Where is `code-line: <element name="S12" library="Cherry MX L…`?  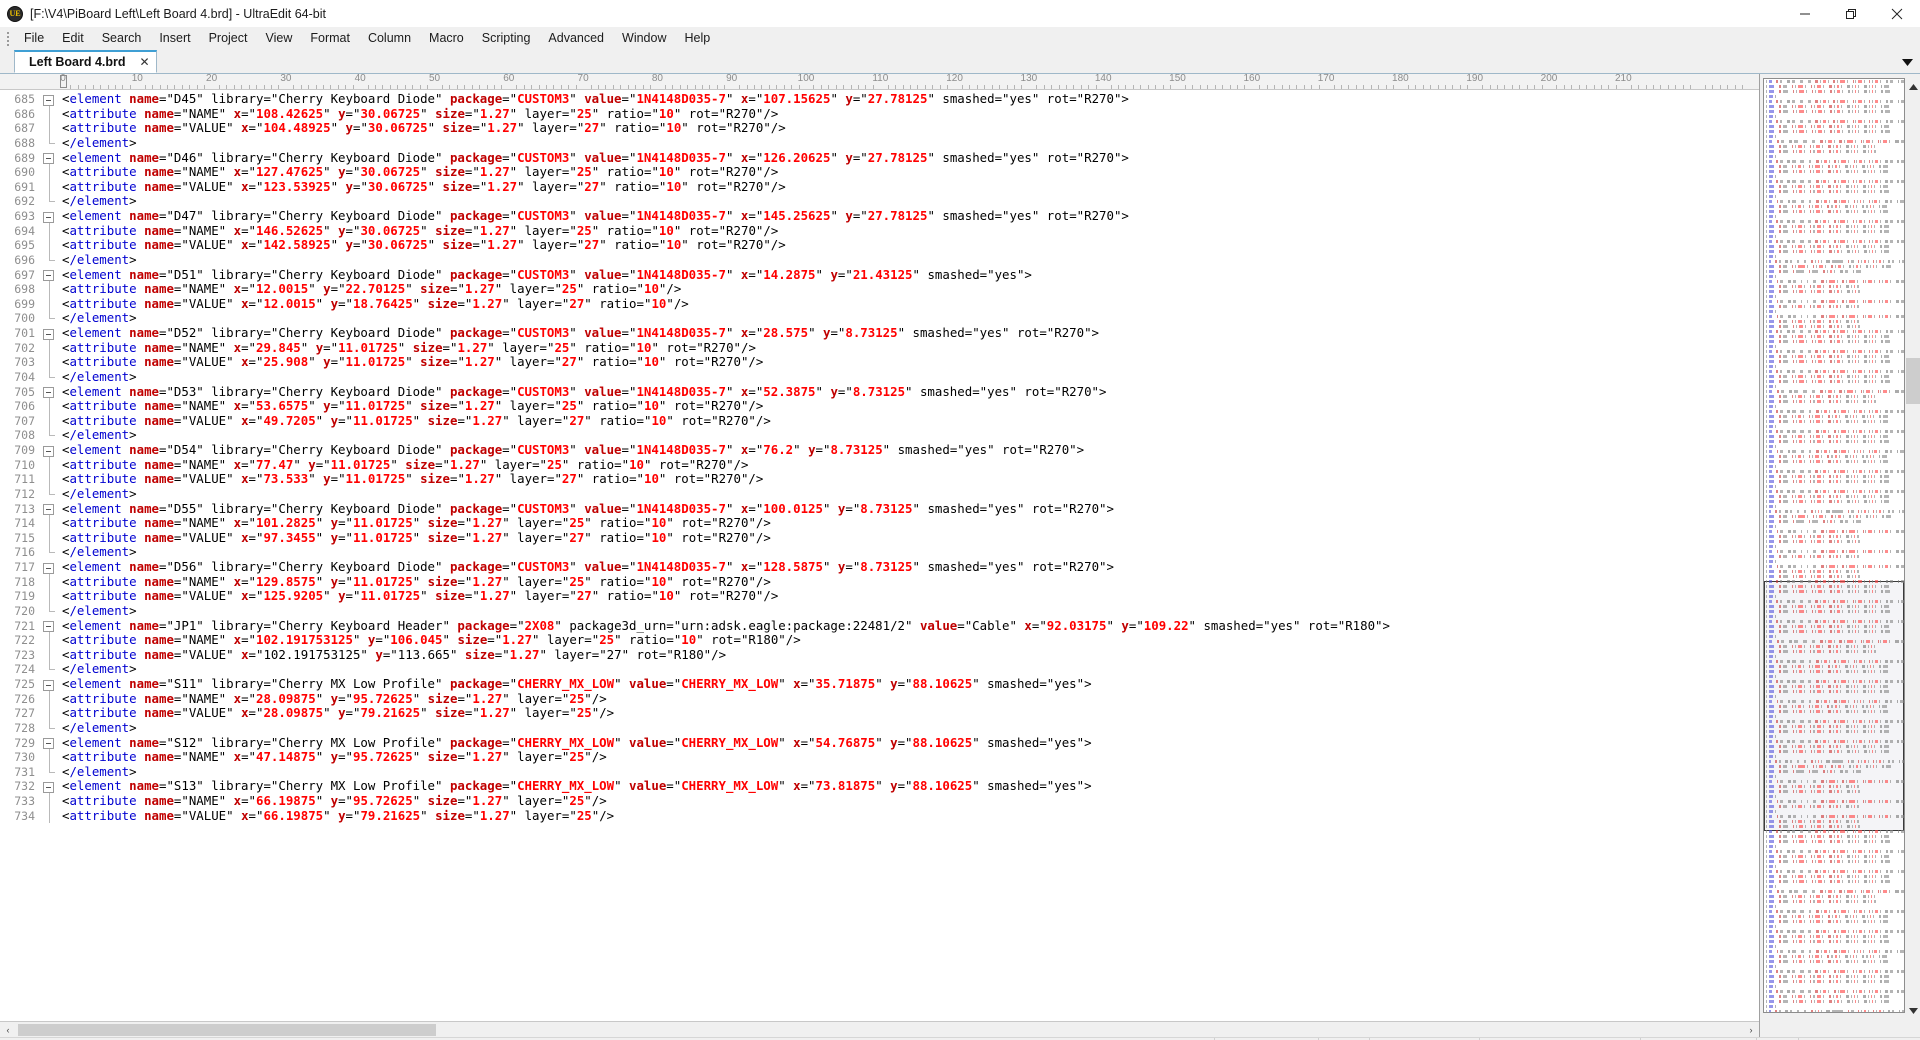
code-line: <element name="S12" library="Cherry MX L… is located at coordinates (910, 743).